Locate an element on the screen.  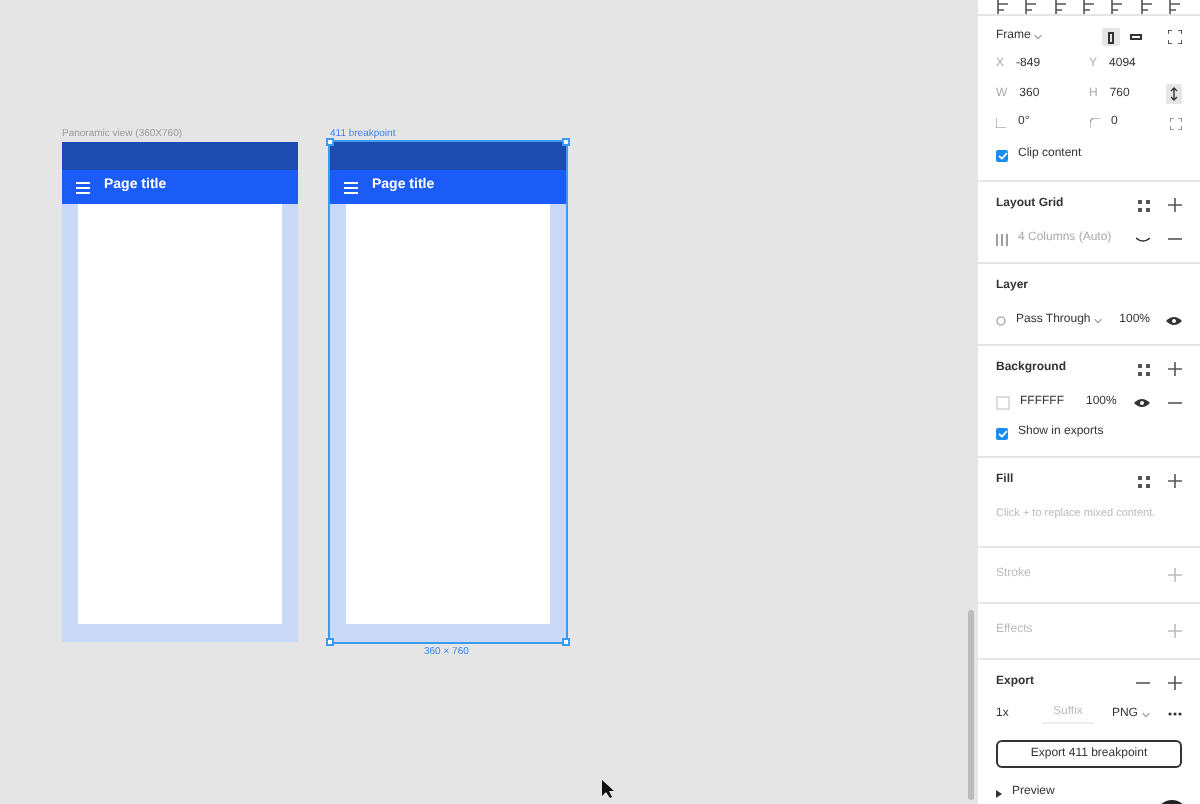
independent-corners-icon is located at coordinates (1176, 123).